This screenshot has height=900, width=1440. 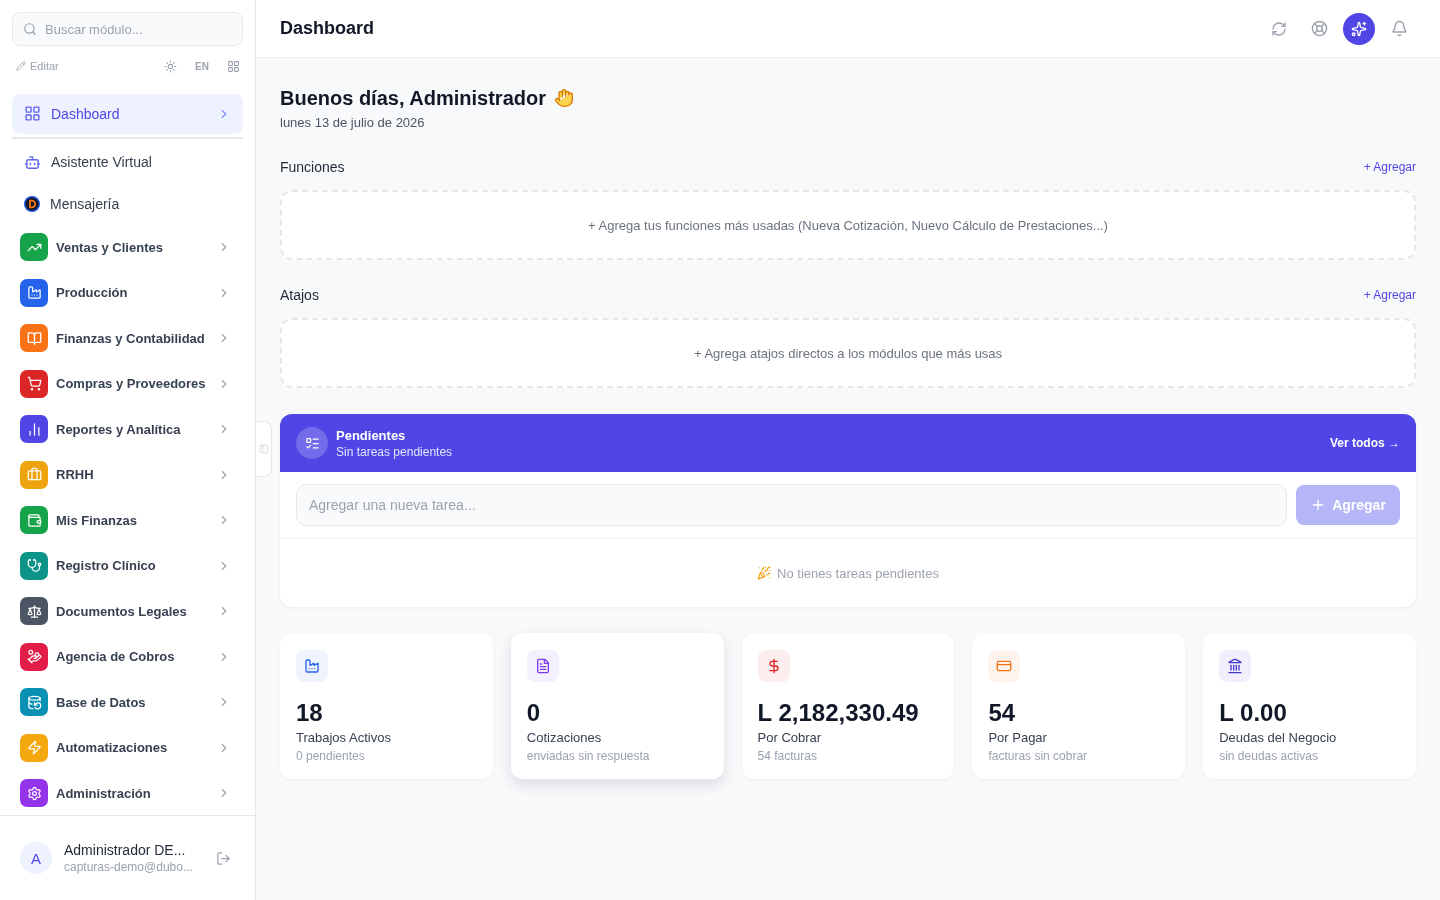 What do you see at coordinates (127, 702) in the screenshot?
I see `sidebar-item: Base de Datos` at bounding box center [127, 702].